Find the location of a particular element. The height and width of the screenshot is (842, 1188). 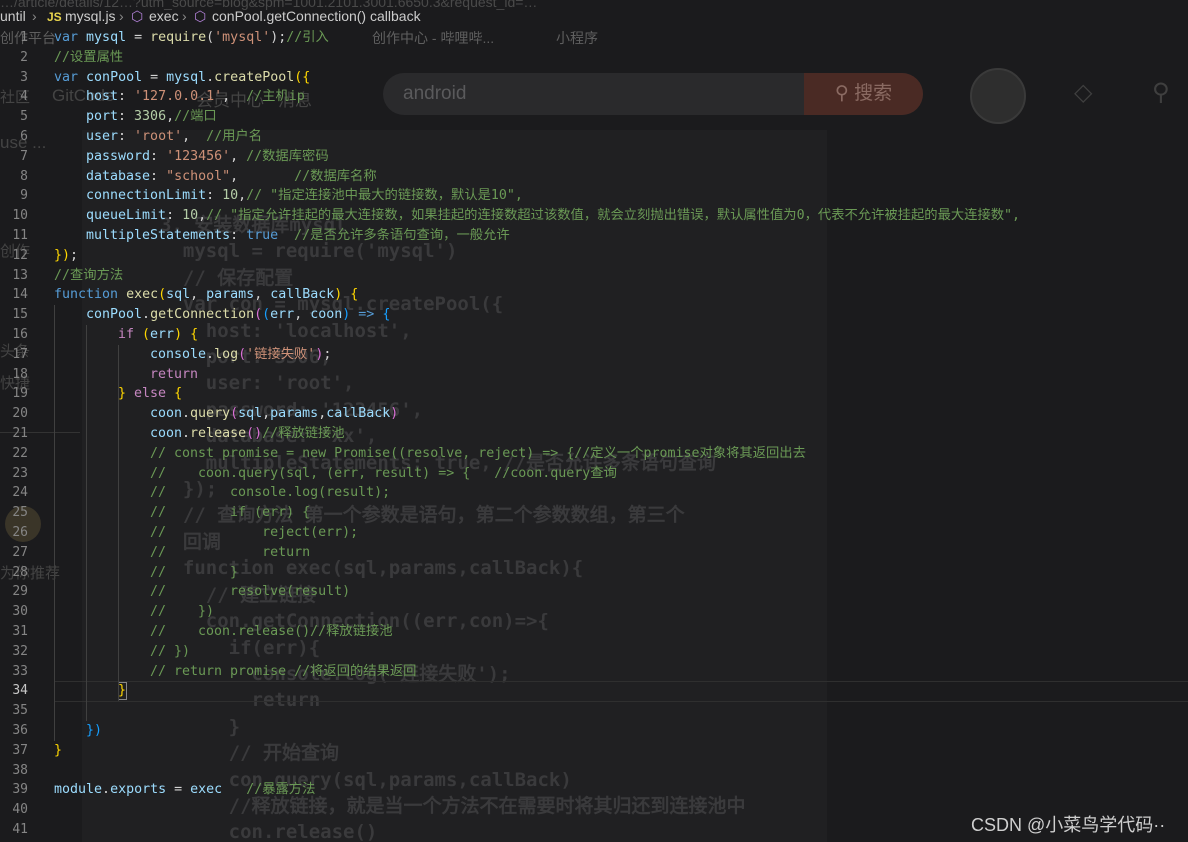

code-line: function exec(sql, params, callBack) { is located at coordinates (206, 295).